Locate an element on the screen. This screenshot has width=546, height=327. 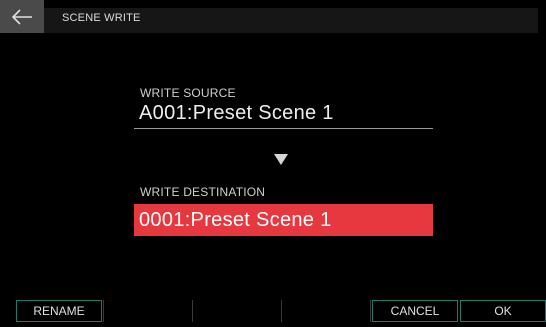
back-button is located at coordinates (22, 16).